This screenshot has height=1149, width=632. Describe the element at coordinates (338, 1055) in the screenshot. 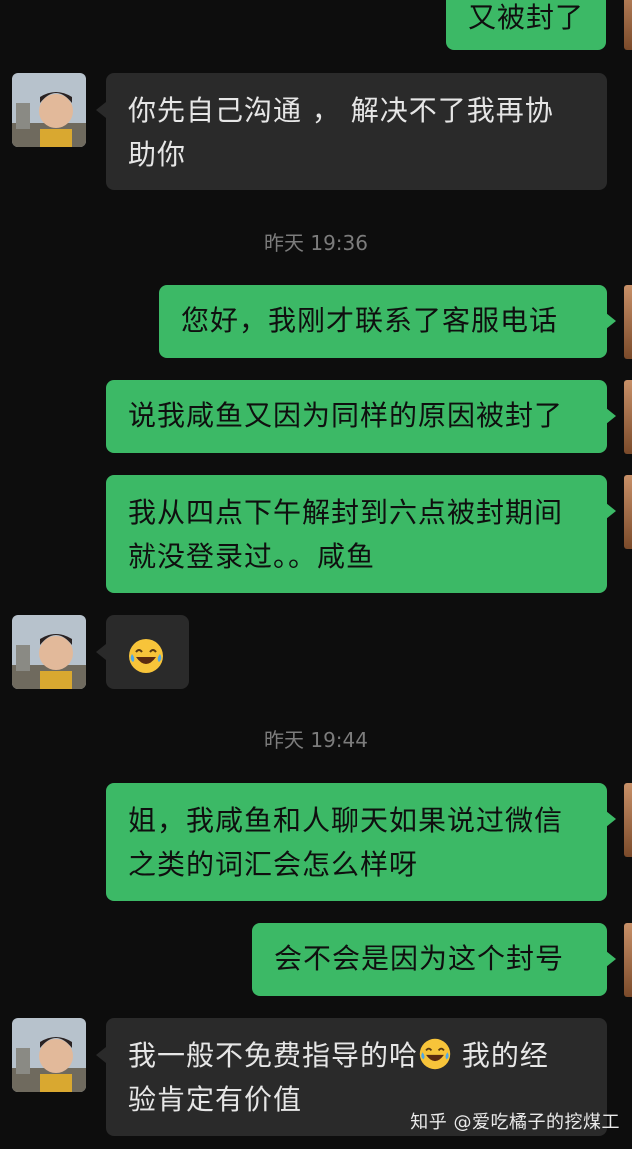

I see `message-text-line: 我一般不免费指导的哈 我的经` at that location.